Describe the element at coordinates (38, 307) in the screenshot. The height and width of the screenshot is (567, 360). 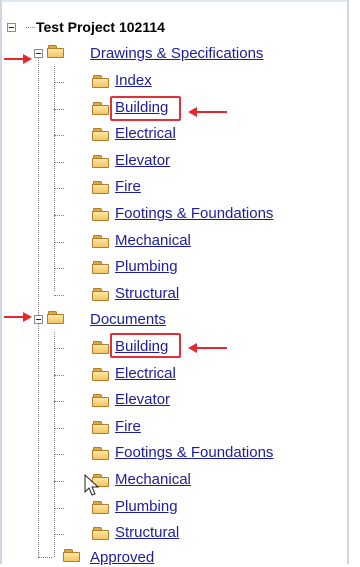
I see `tree-line-root` at that location.